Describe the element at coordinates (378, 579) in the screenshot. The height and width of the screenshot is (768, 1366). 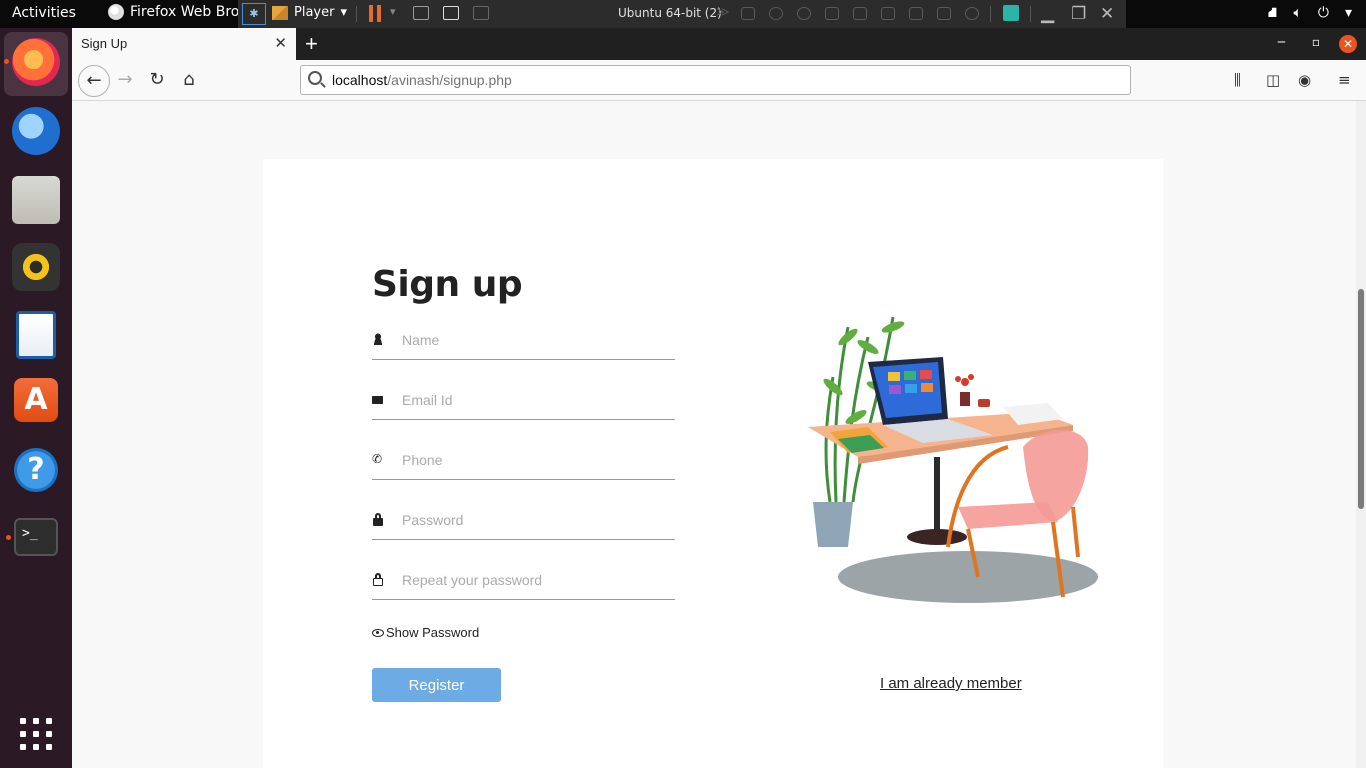
I see `lock-outline-icon` at that location.